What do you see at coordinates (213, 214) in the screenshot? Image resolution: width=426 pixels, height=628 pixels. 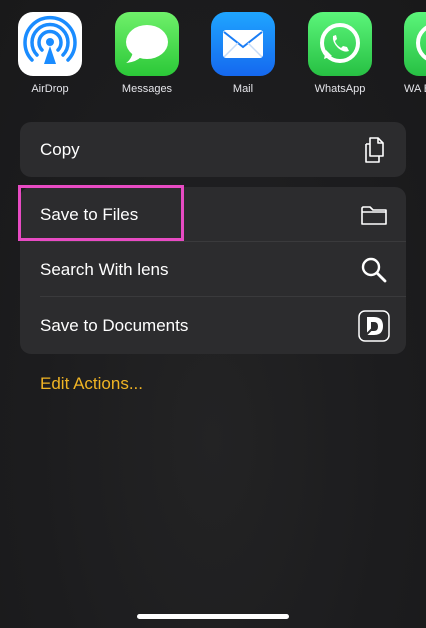 I see `action-save-to-files: Save to Files` at bounding box center [213, 214].